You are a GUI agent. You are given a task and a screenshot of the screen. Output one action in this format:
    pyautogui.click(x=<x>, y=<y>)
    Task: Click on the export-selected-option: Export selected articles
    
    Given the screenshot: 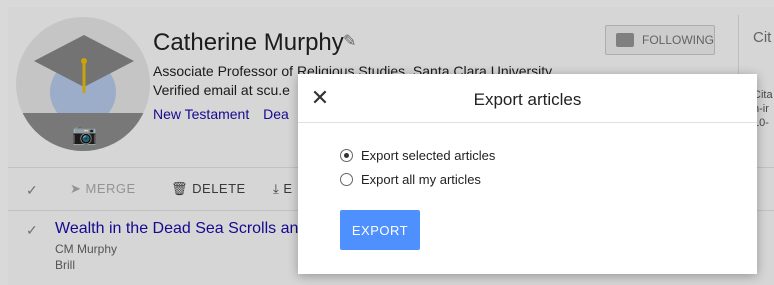 What is the action you would take?
    pyautogui.click(x=417, y=155)
    